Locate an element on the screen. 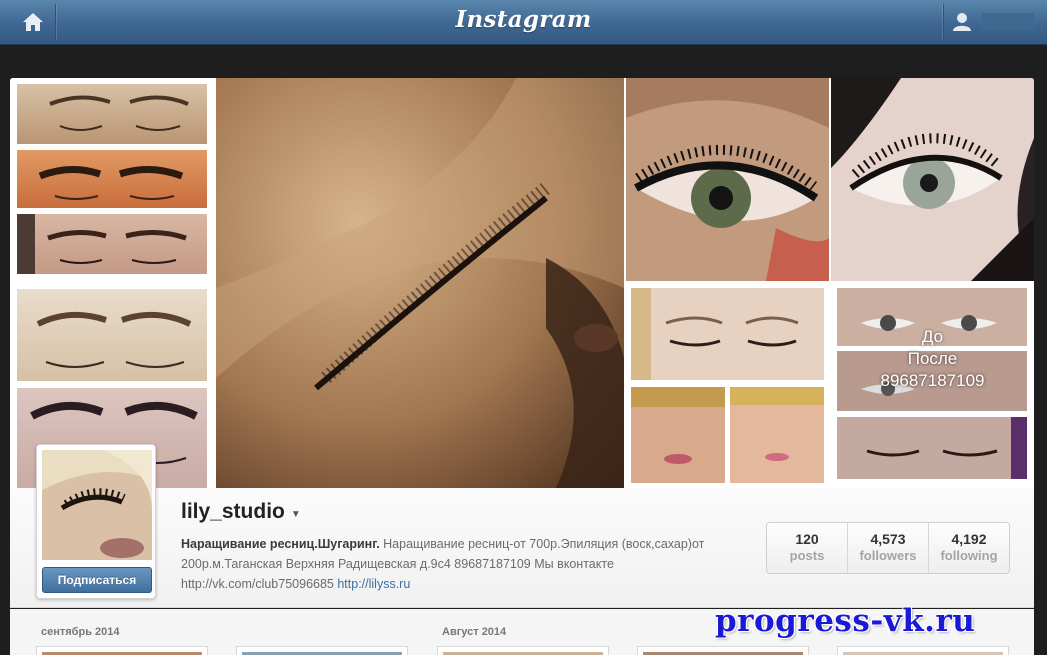  caret-down-icon: ▼ is located at coordinates (295, 514).